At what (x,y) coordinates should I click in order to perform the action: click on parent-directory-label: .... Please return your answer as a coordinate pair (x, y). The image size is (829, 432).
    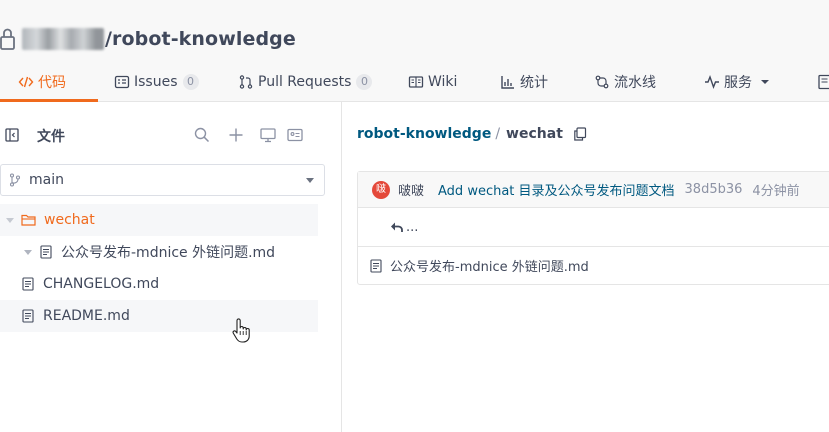
    Looking at the image, I should click on (412, 227).